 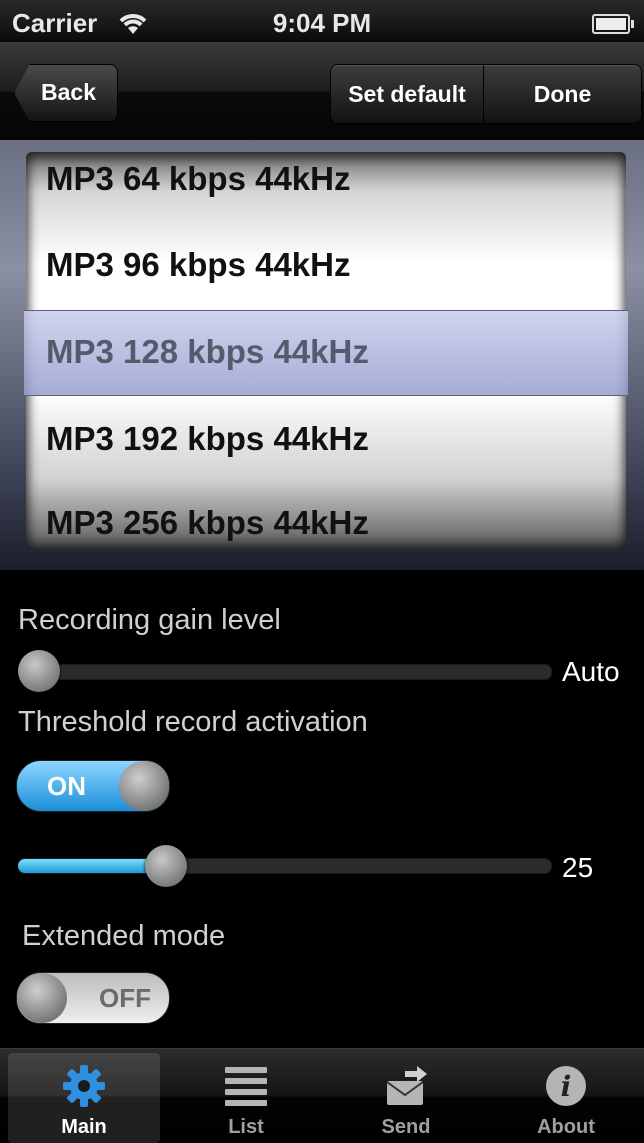 I want to click on set-default-label: Set default, so click(x=407, y=94).